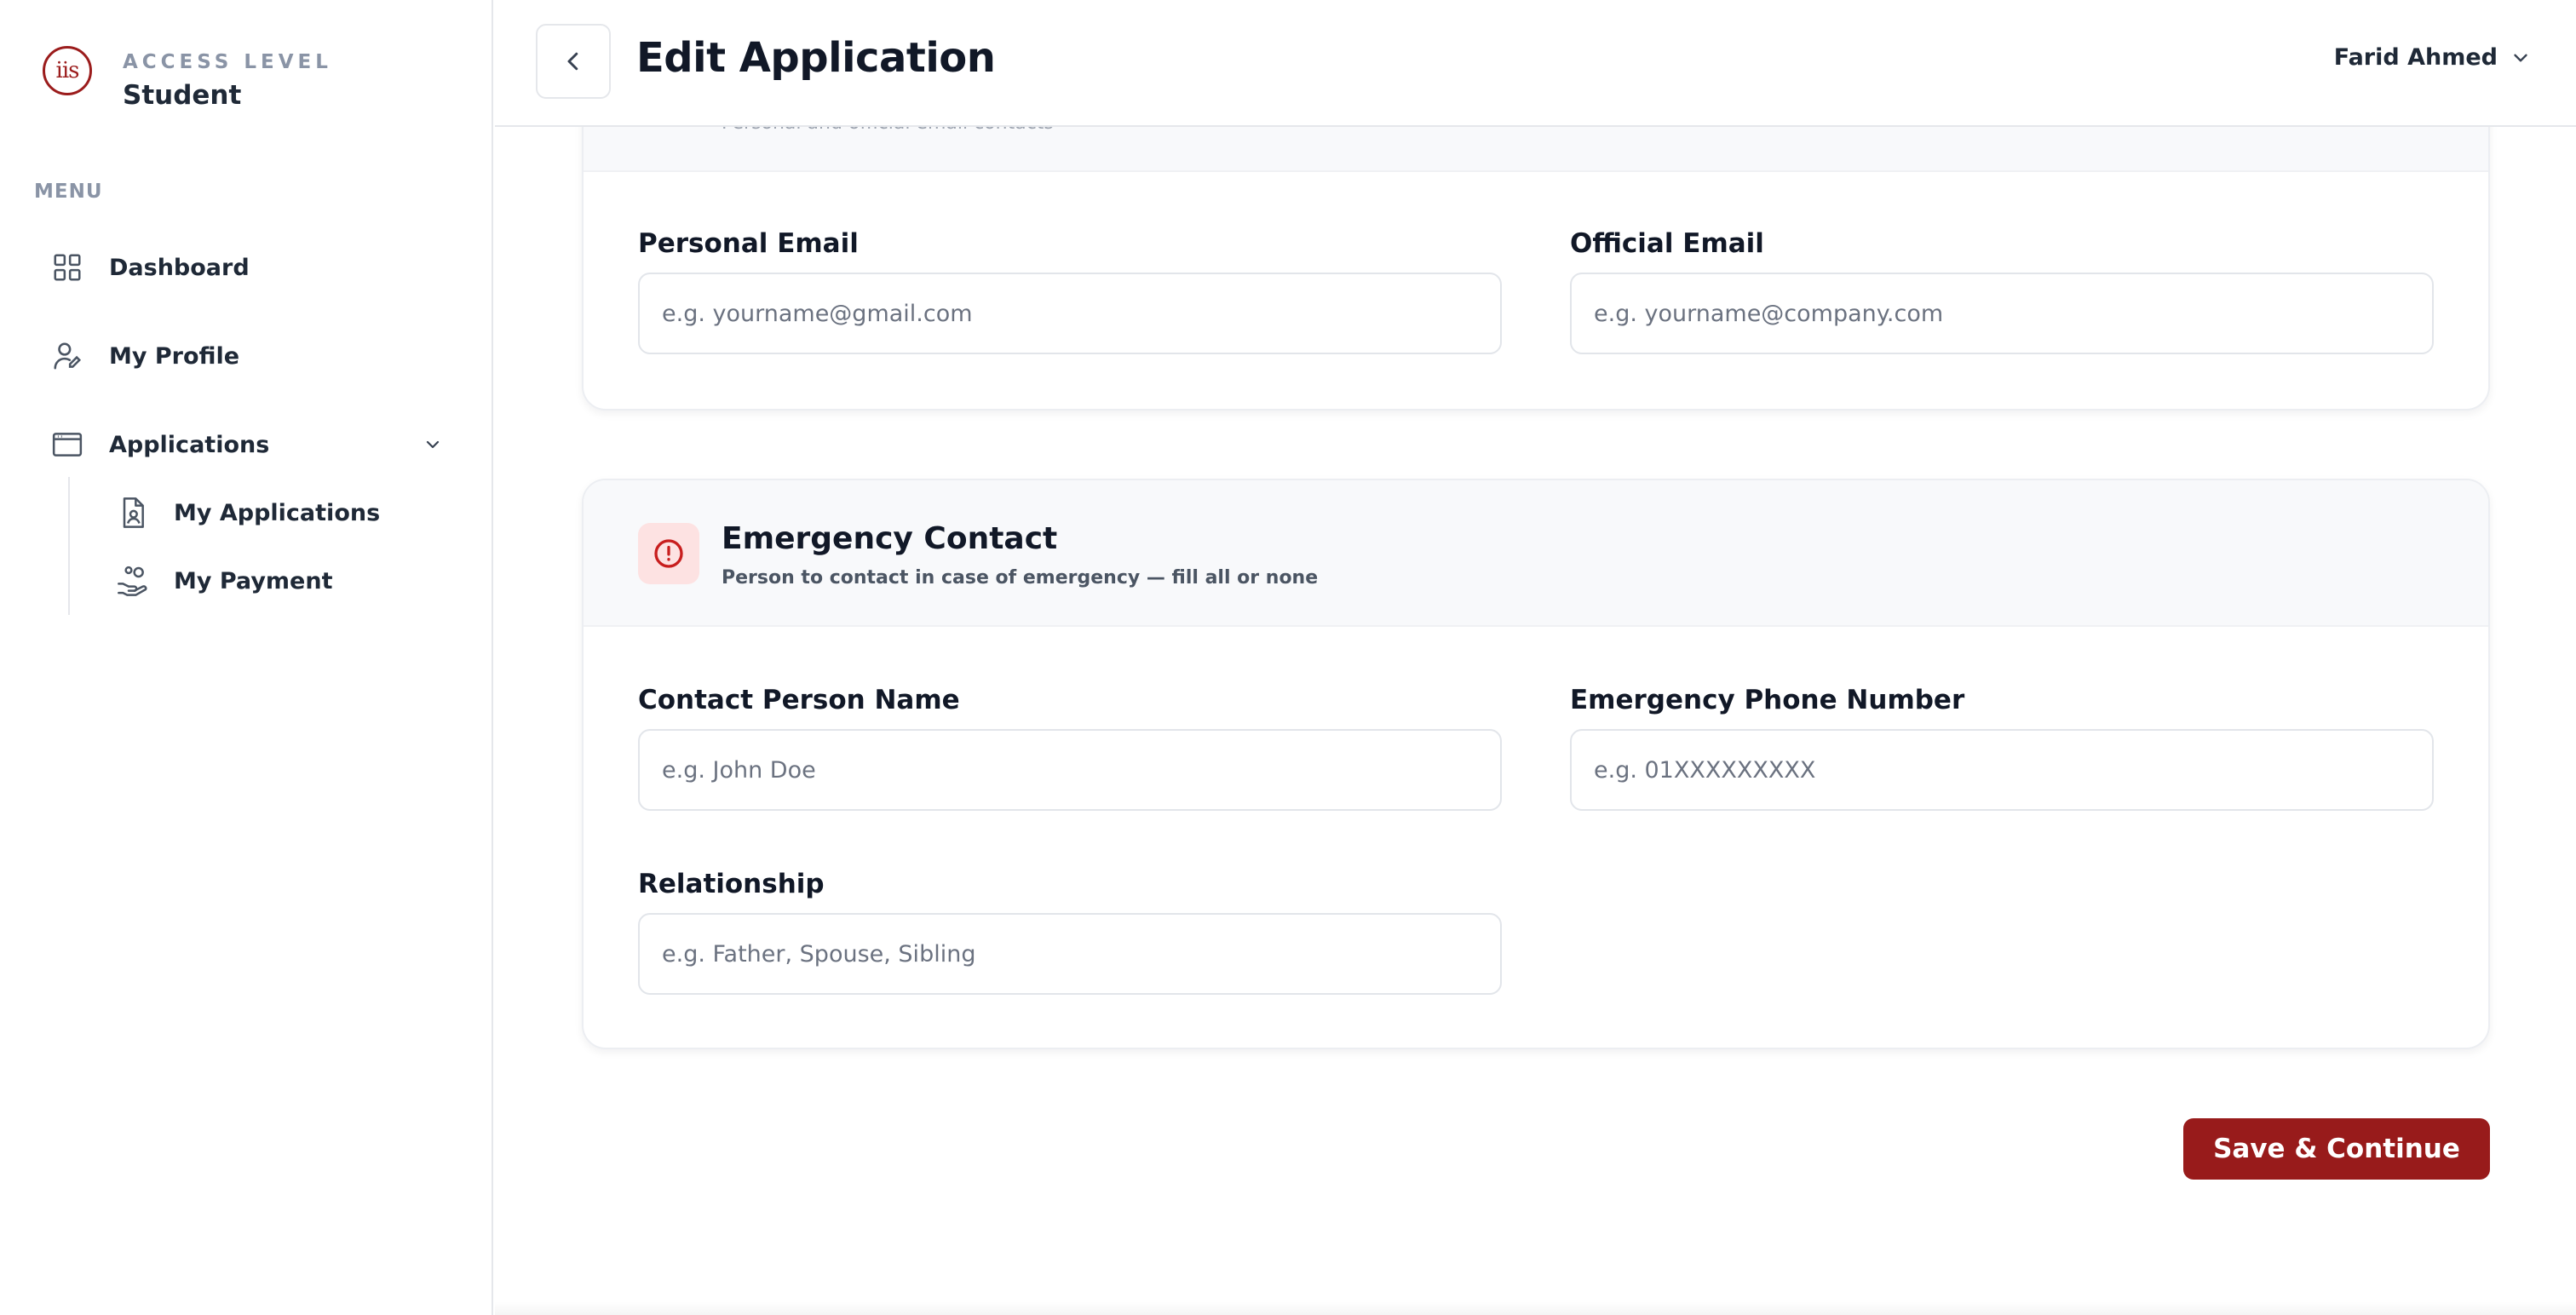 Image resolution: width=2576 pixels, height=1315 pixels. I want to click on sidebar-subitem-my-applications: My Applications, so click(248, 513).